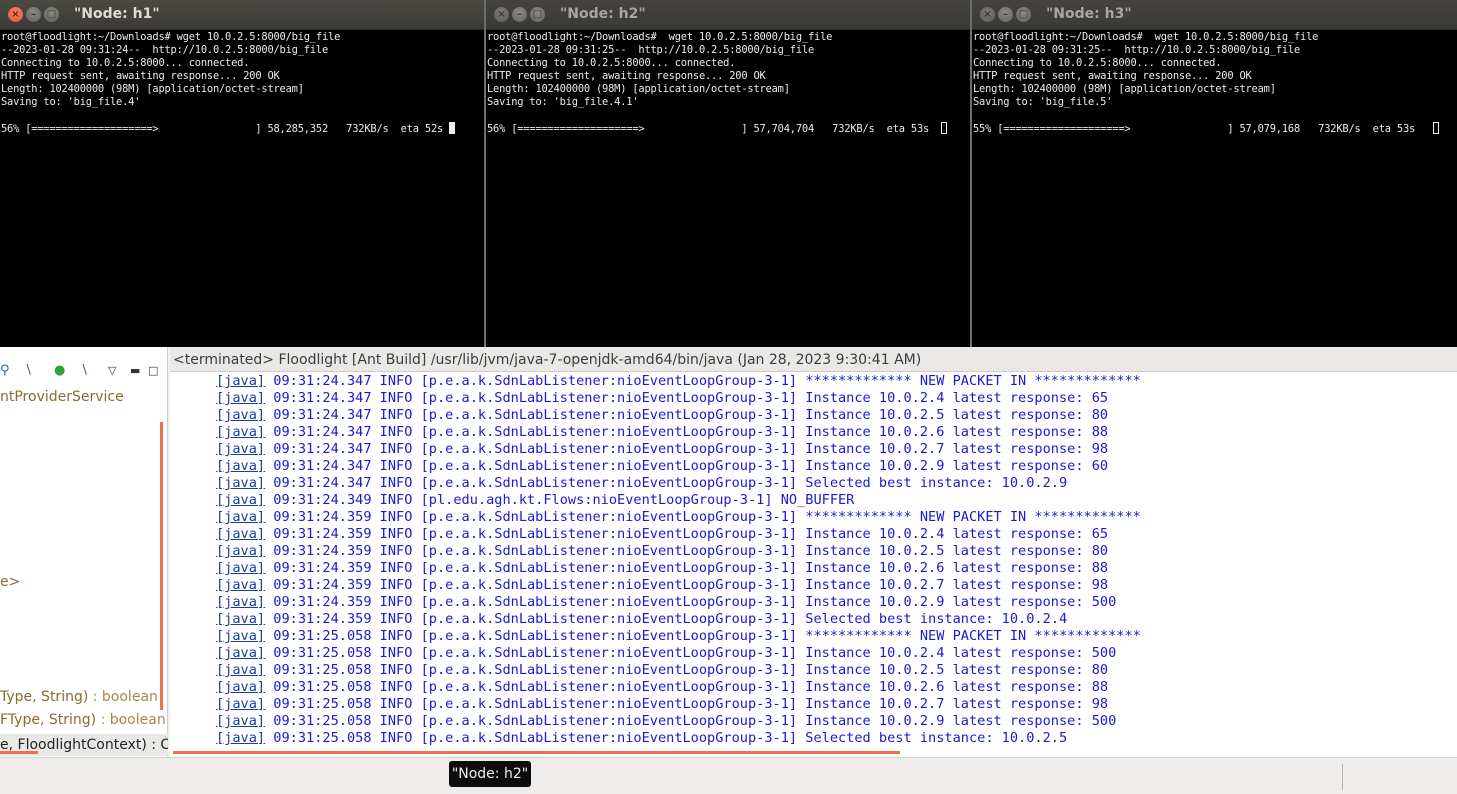 This screenshot has height=794, width=1457. Describe the element at coordinates (135, 371) in the screenshot. I see `minimize-view-icon: ▬` at that location.